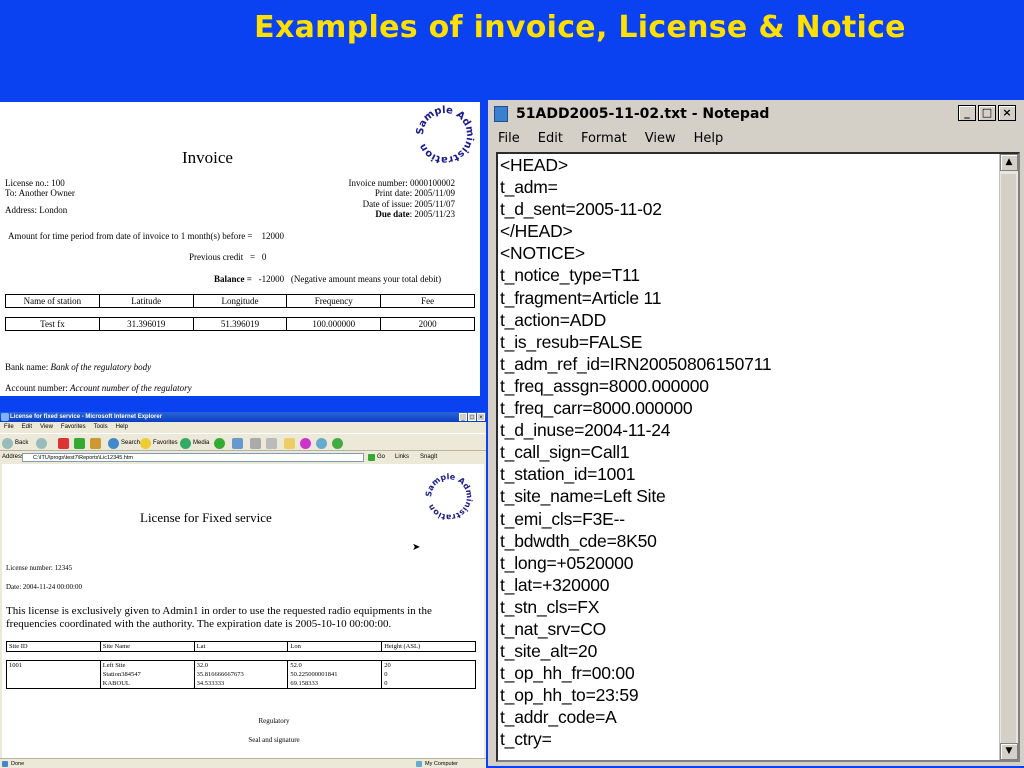 Image resolution: width=1024 pixels, height=768 pixels. What do you see at coordinates (241, 684) in the screenshot?
I see `table-cell: 34.533333` at bounding box center [241, 684].